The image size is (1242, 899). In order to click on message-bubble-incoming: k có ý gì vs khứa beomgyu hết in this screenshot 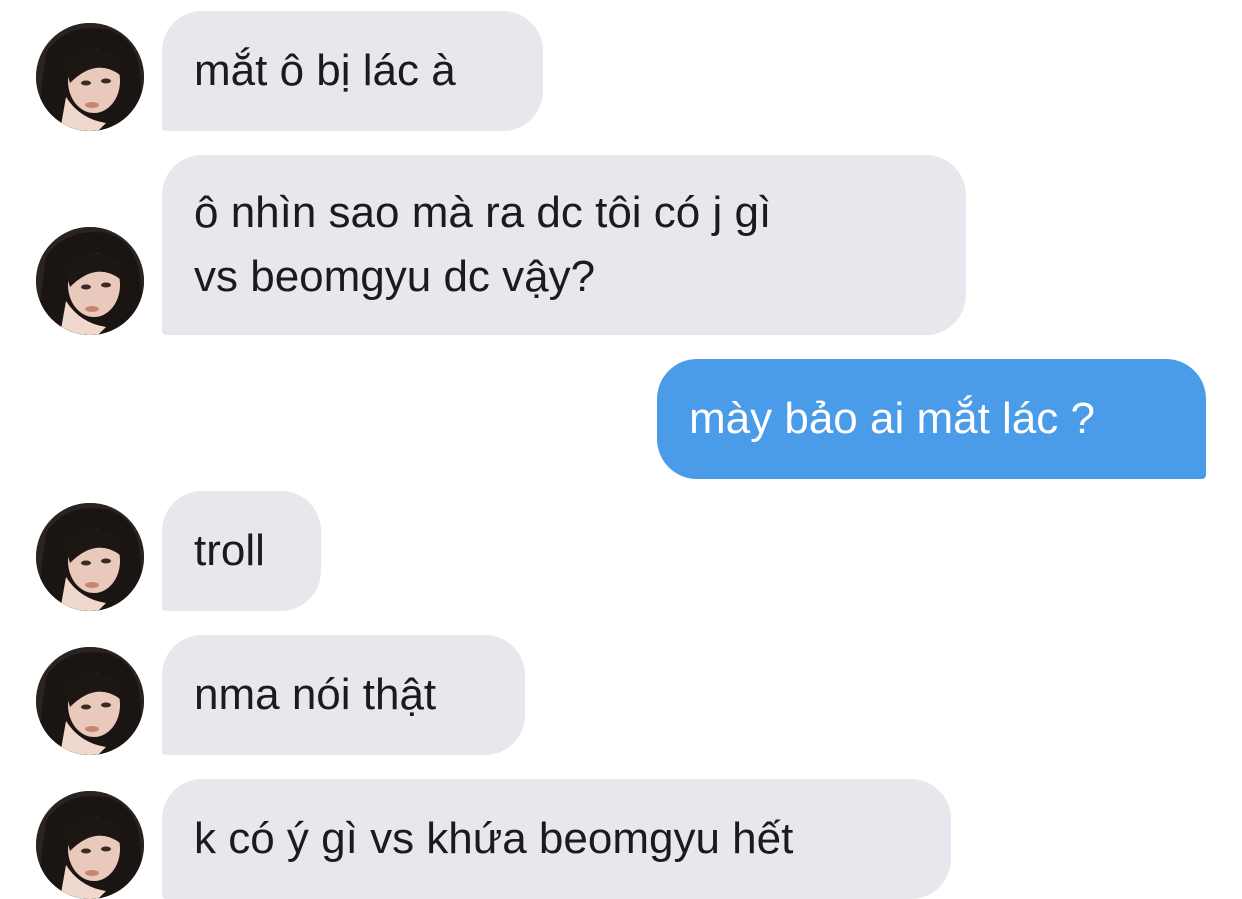, I will do `click(556, 839)`.